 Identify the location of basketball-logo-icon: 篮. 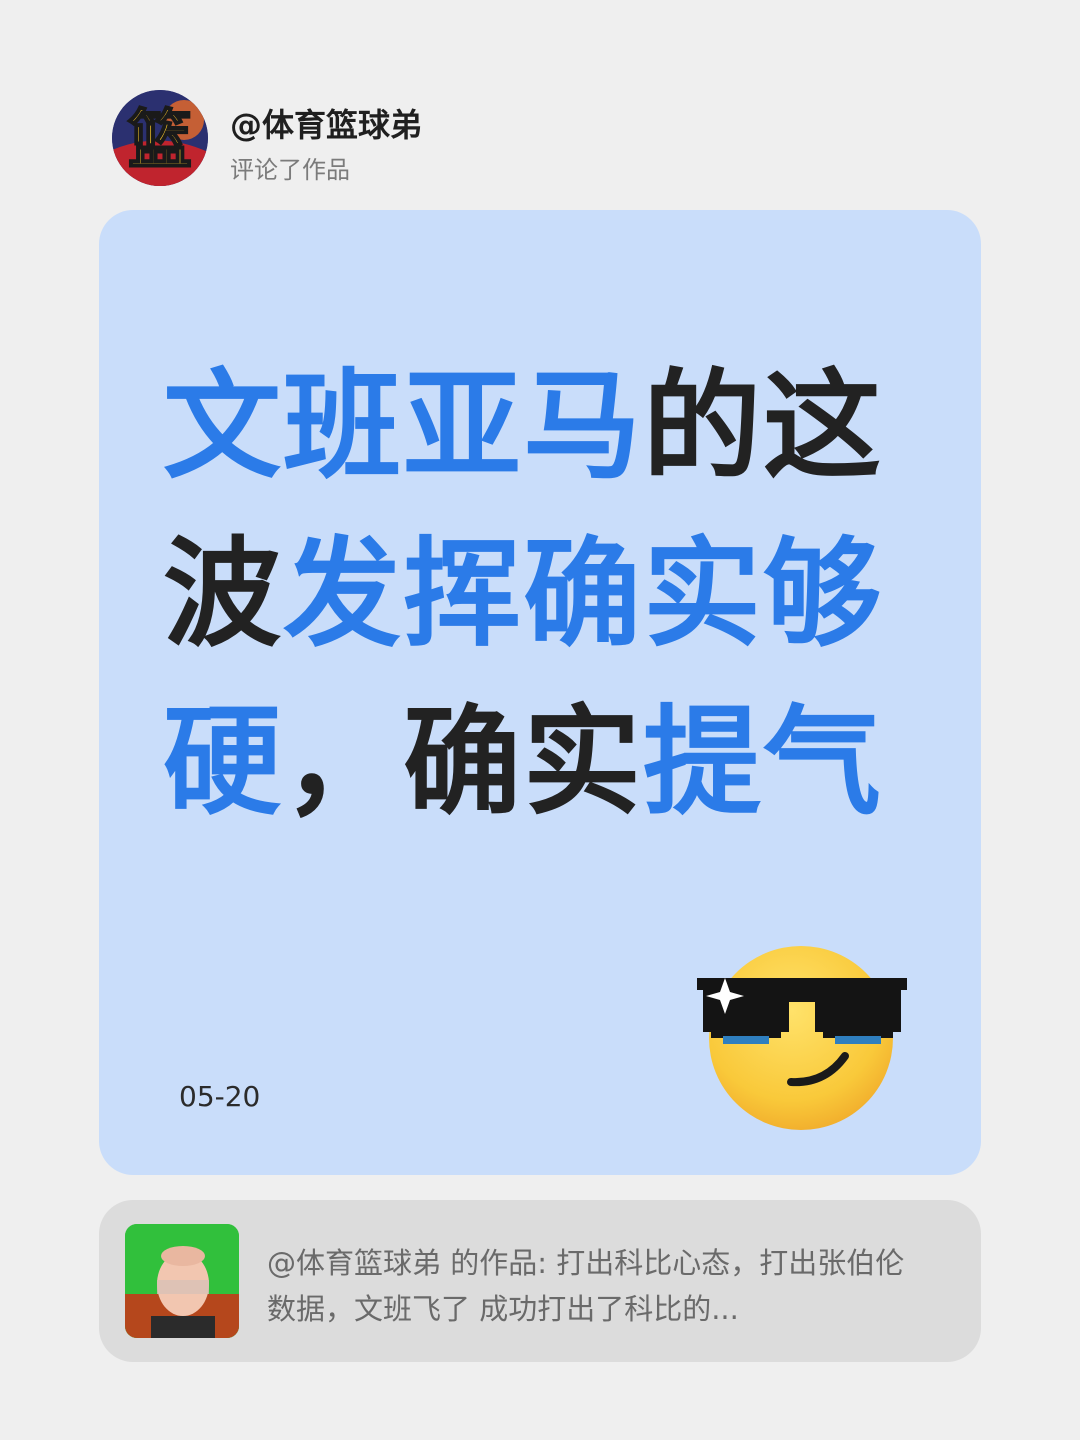
(160, 138).